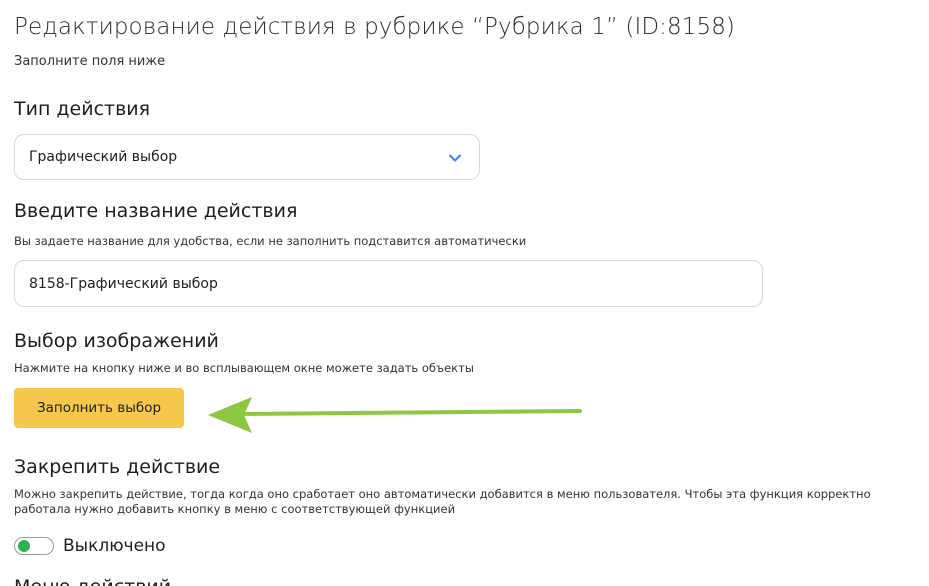 The image size is (929, 586). What do you see at coordinates (99, 408) in the screenshot?
I see `fill-selection-button: Заполнить выбор` at bounding box center [99, 408].